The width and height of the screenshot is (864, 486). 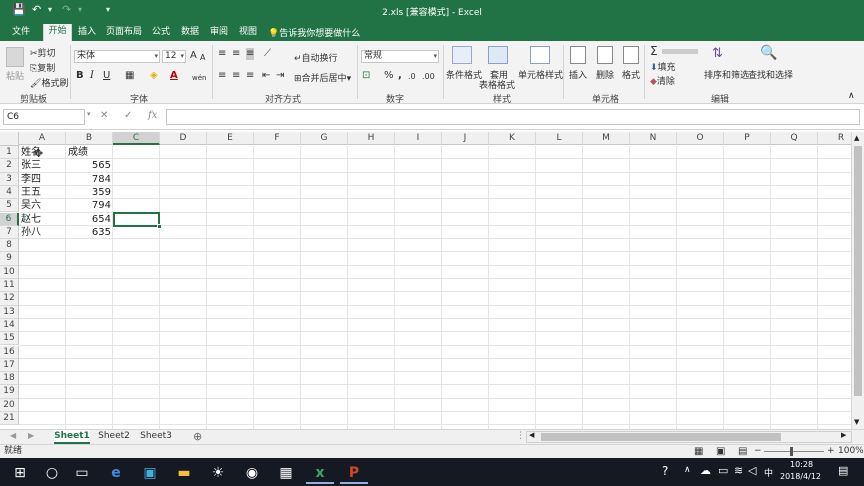 I want to click on align-middle-icon: ≡, so click(x=236, y=54).